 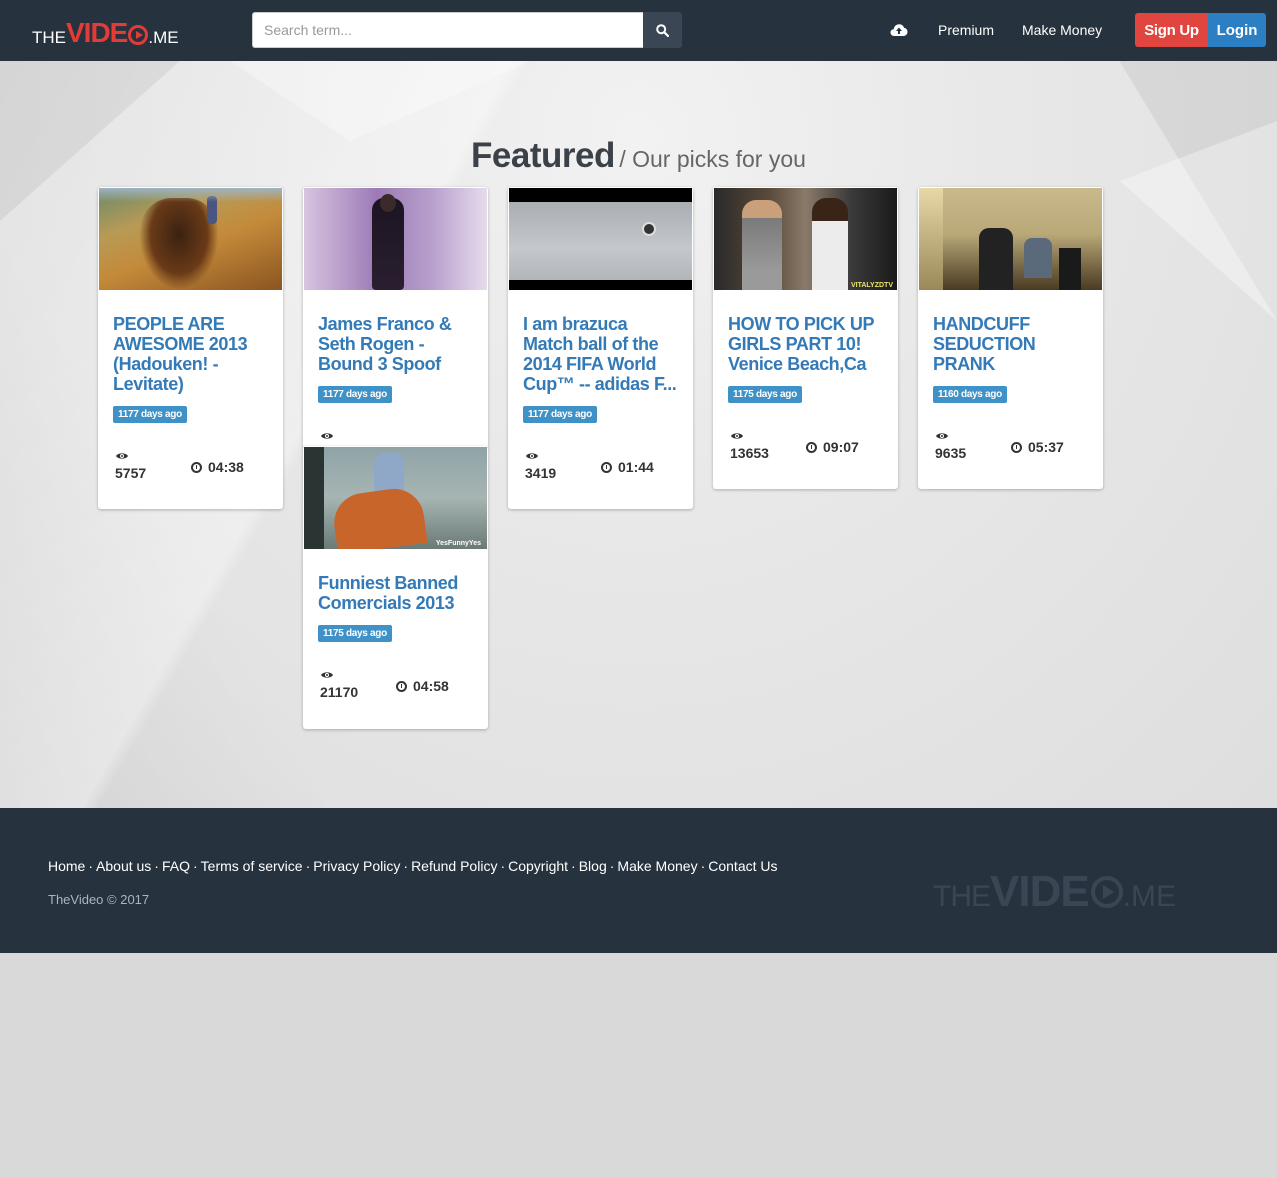 I want to click on site-logo: THE VIDE .ME, so click(x=105, y=33).